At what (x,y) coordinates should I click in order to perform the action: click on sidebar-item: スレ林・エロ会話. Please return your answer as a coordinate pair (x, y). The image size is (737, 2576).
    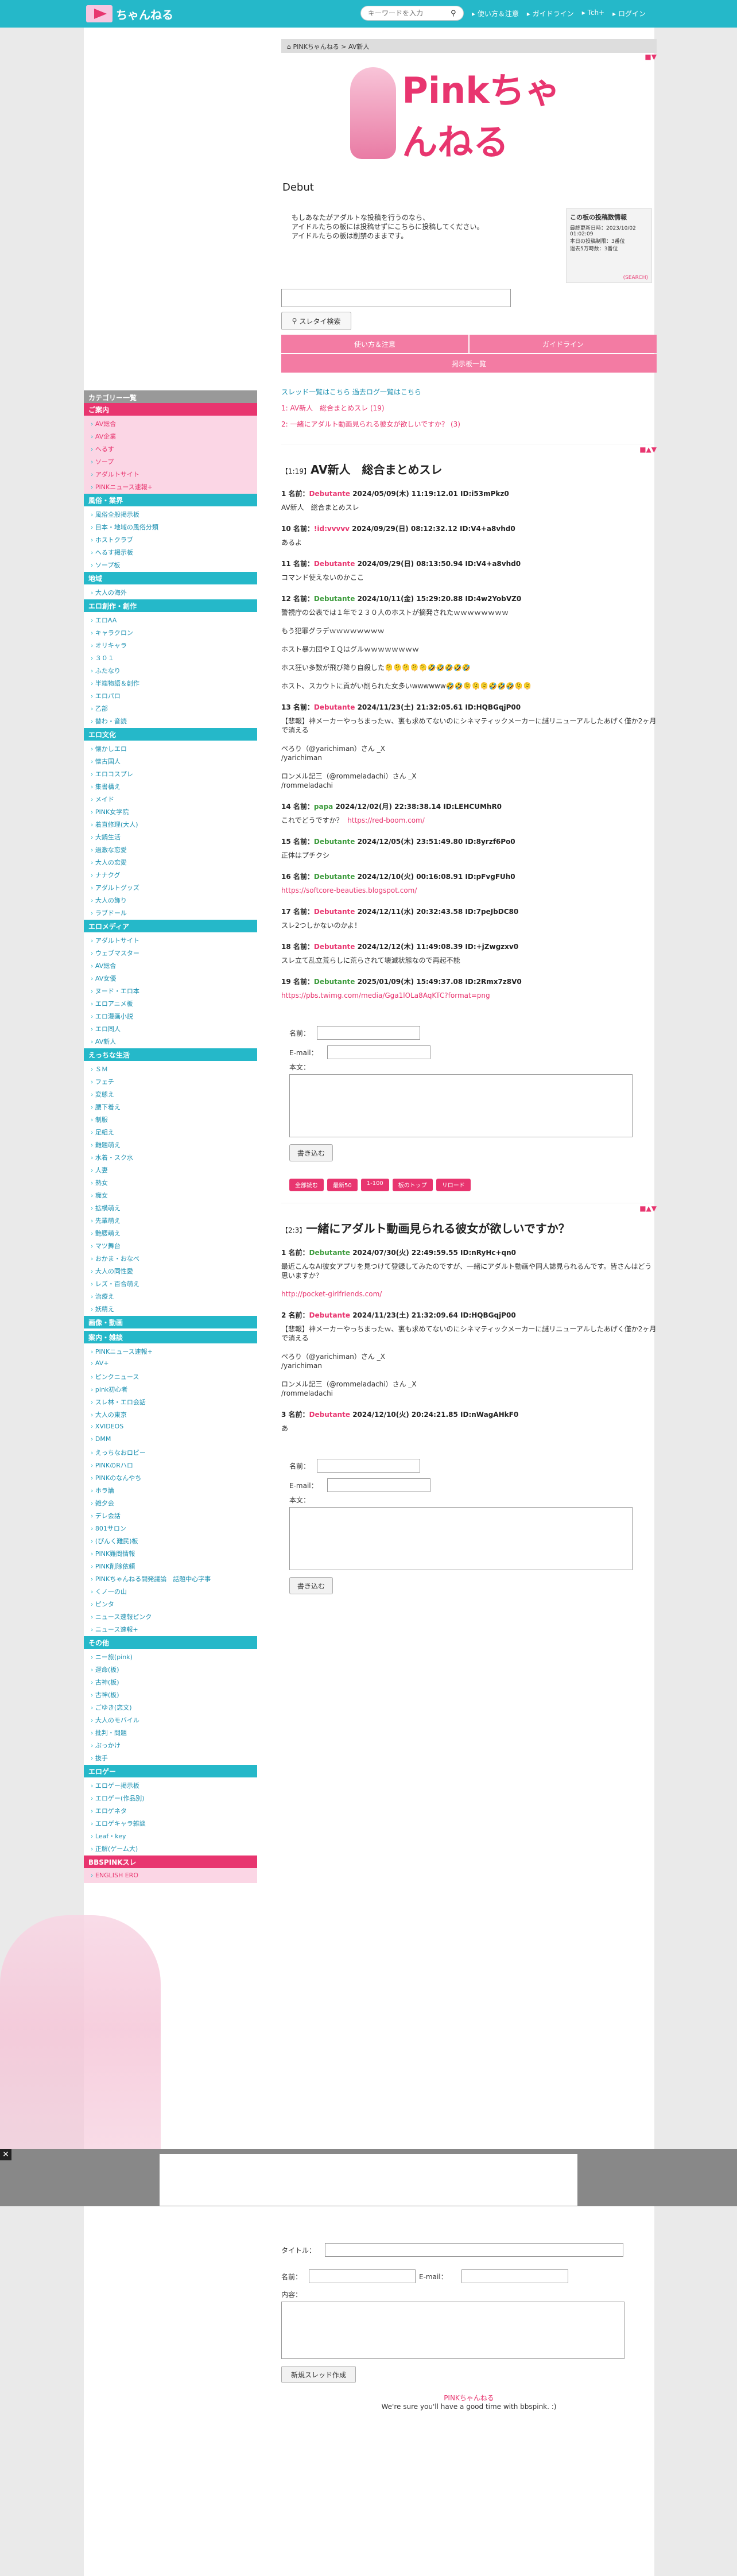
    Looking at the image, I should click on (170, 1401).